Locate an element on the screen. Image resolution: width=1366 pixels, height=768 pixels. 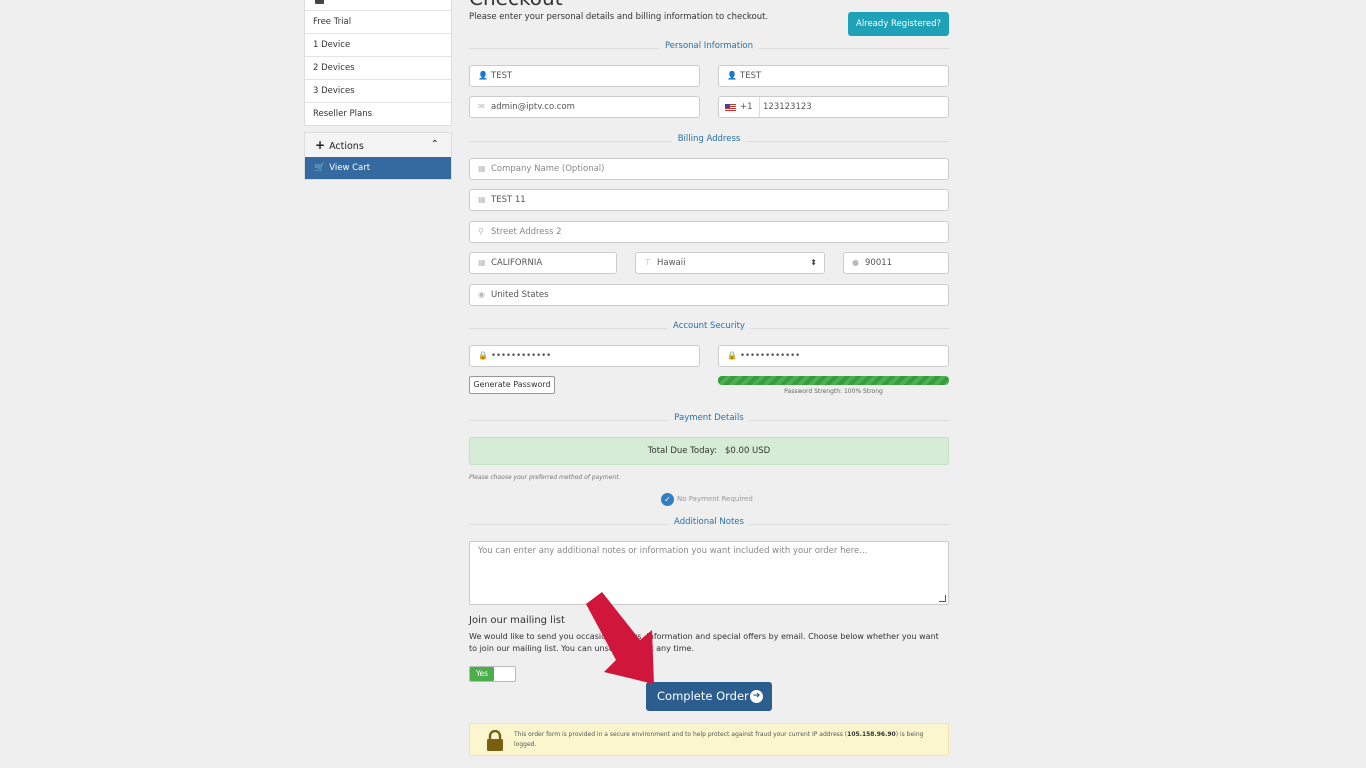
section-personal-information: Personal Information is located at coordinates (709, 48).